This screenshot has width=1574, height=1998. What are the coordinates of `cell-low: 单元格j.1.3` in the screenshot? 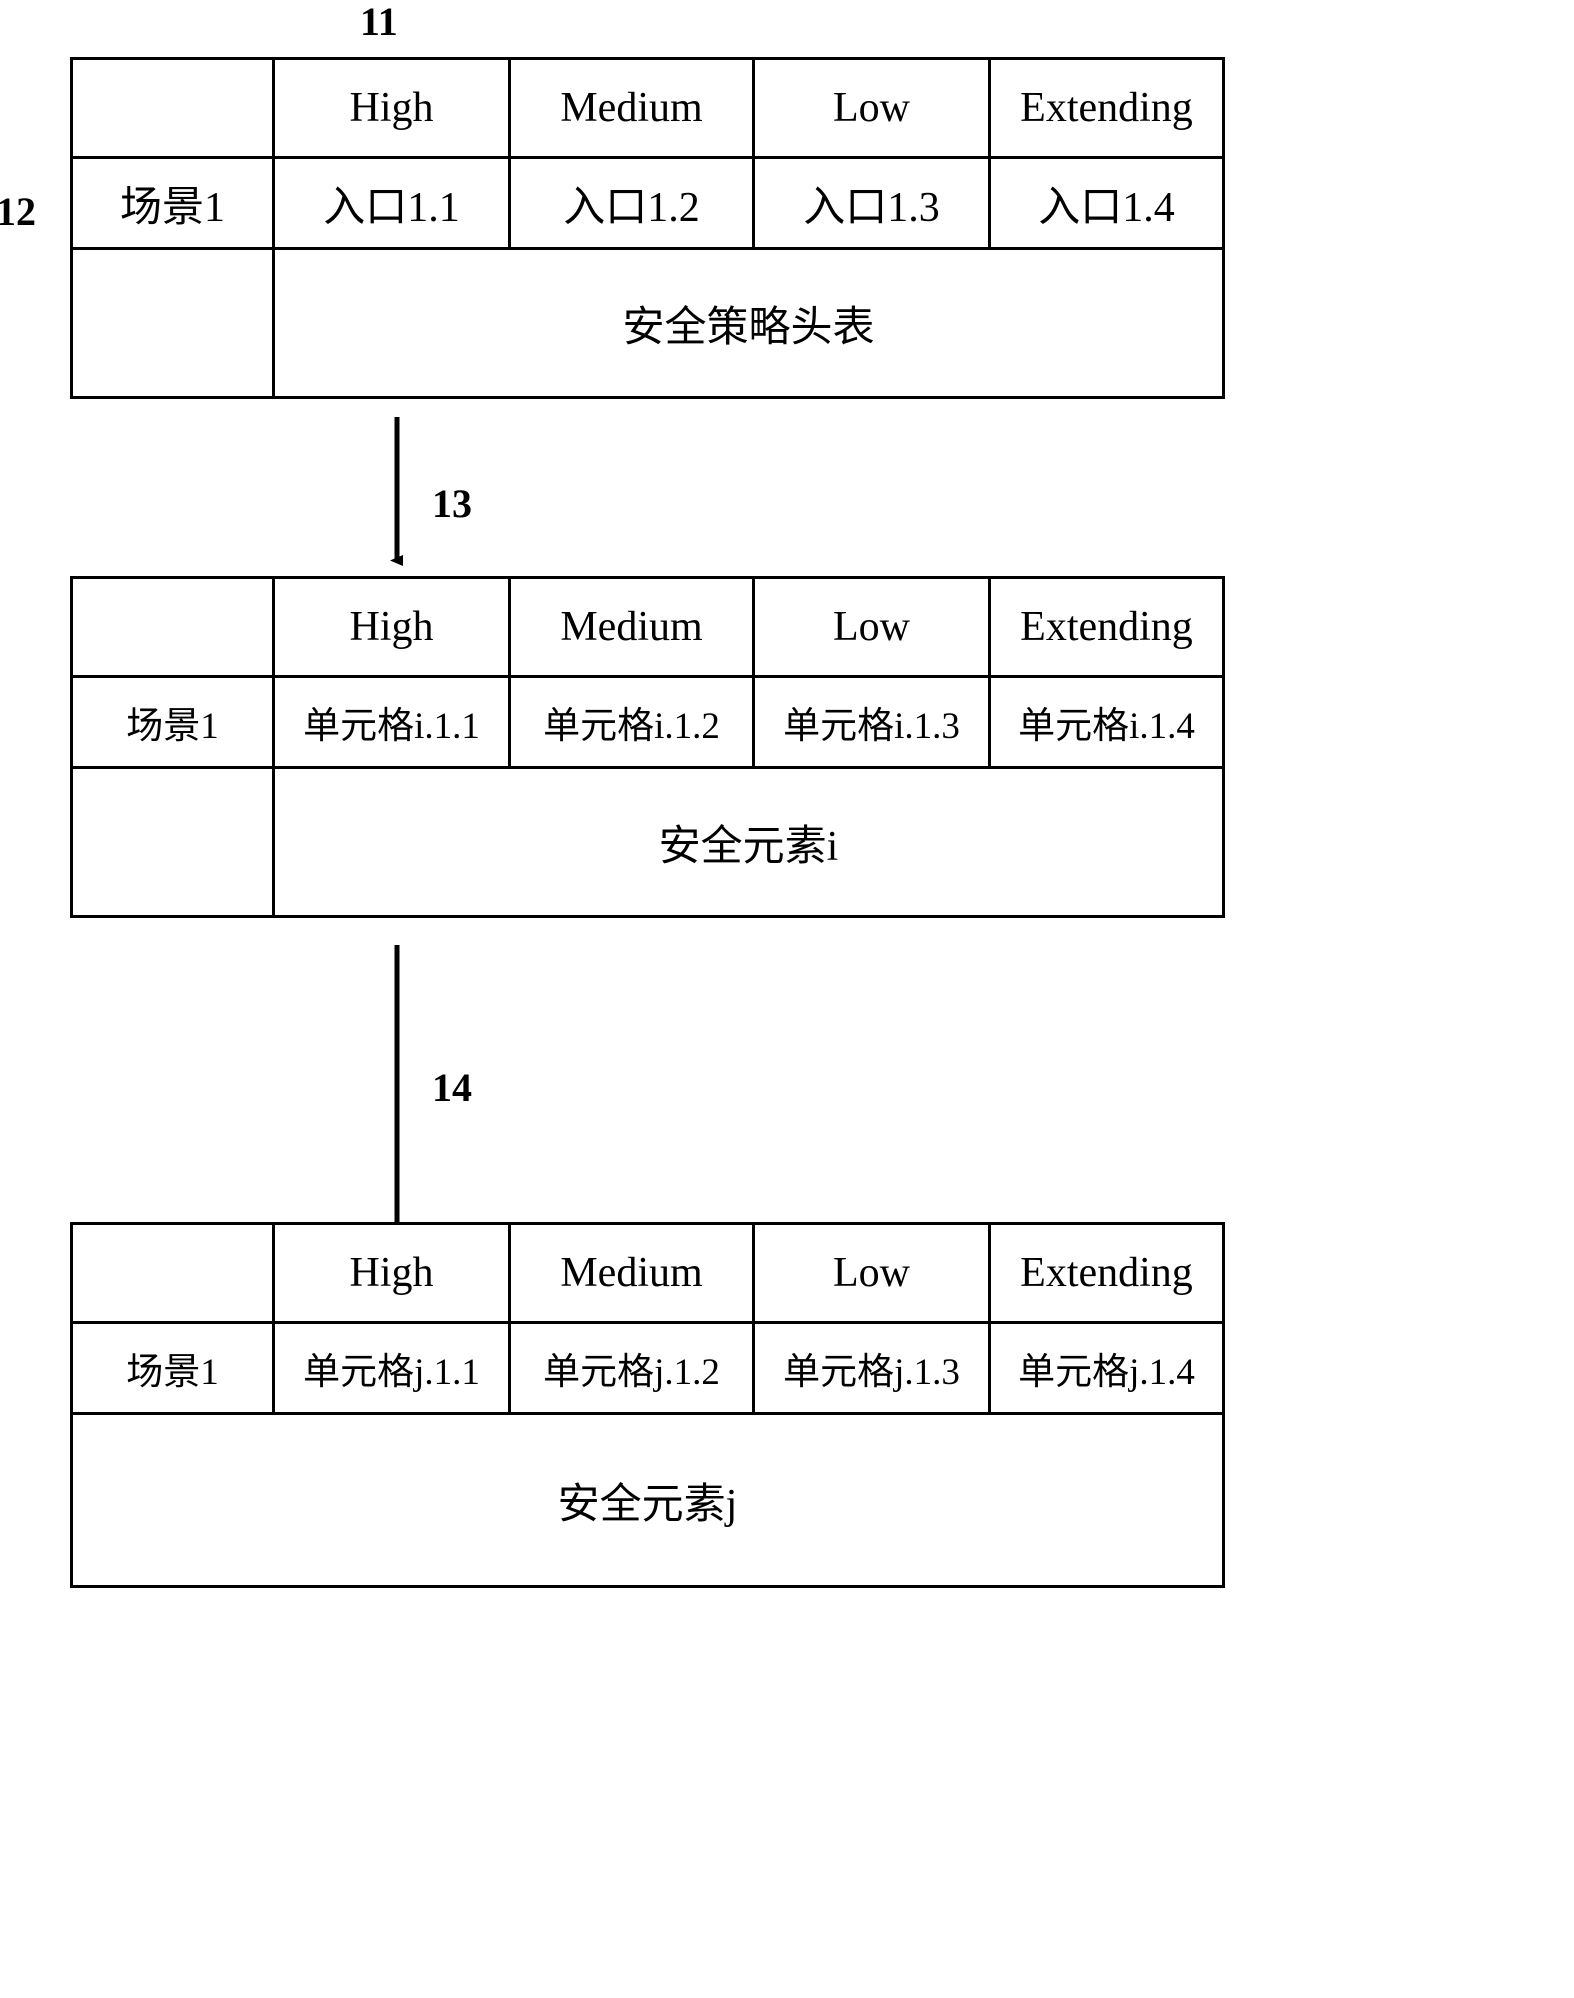 It's located at (871, 1368).